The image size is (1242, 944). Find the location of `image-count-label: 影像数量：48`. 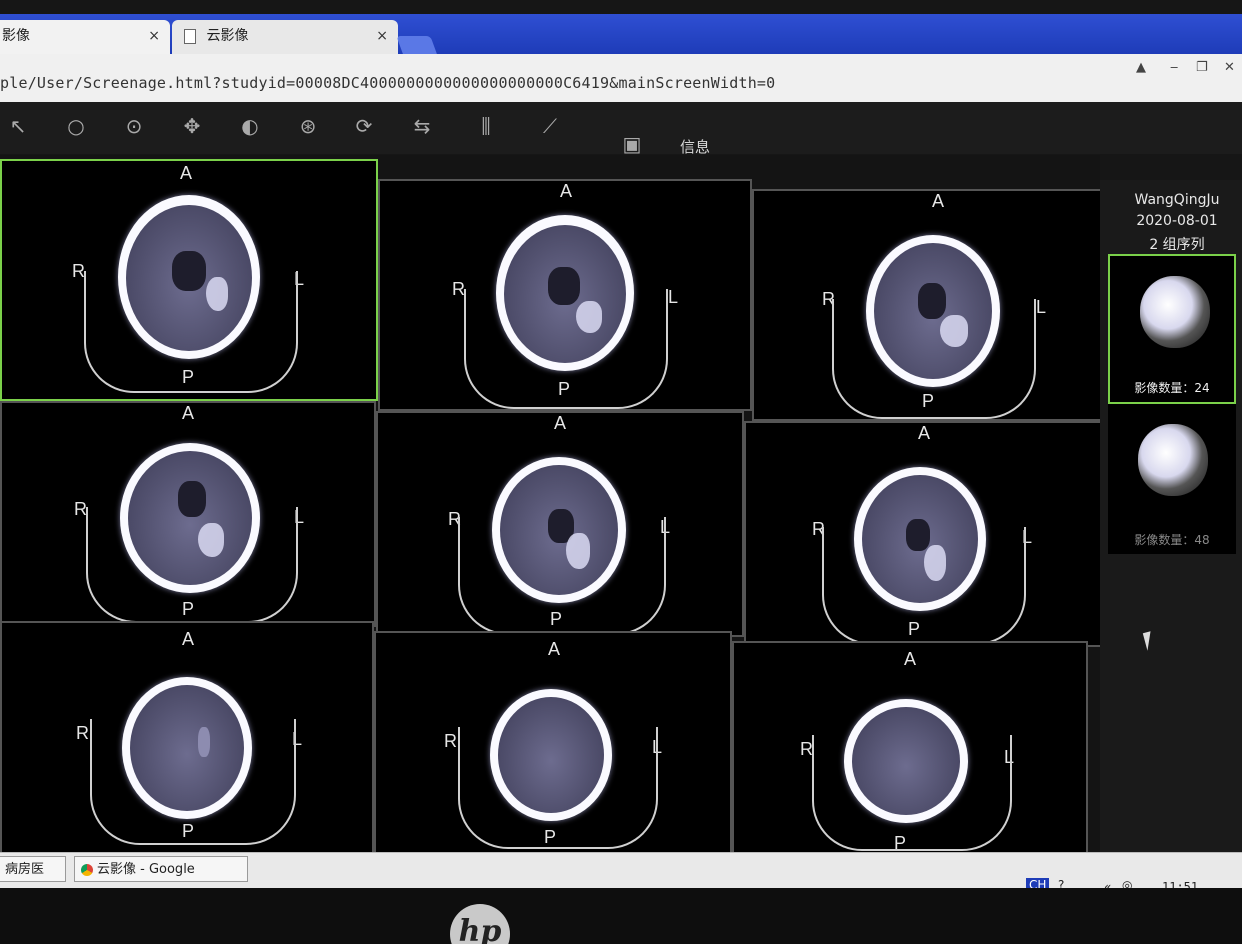

image-count-label: 影像数量：48 is located at coordinates (1172, 540).